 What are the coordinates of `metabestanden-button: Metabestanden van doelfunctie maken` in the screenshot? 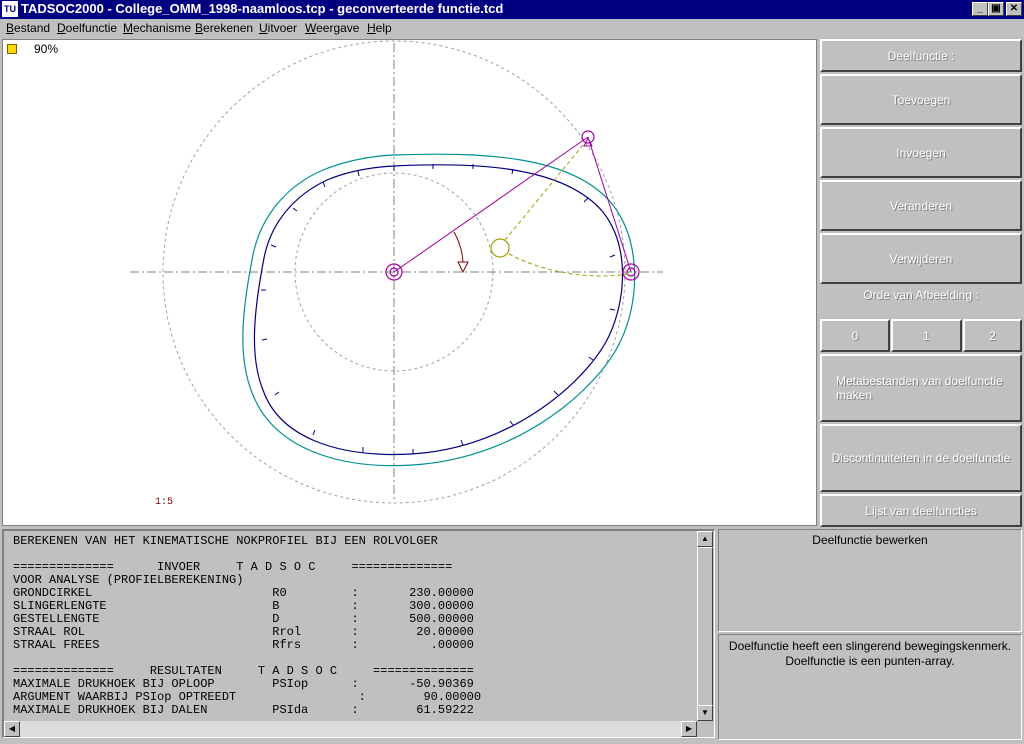 It's located at (921, 388).